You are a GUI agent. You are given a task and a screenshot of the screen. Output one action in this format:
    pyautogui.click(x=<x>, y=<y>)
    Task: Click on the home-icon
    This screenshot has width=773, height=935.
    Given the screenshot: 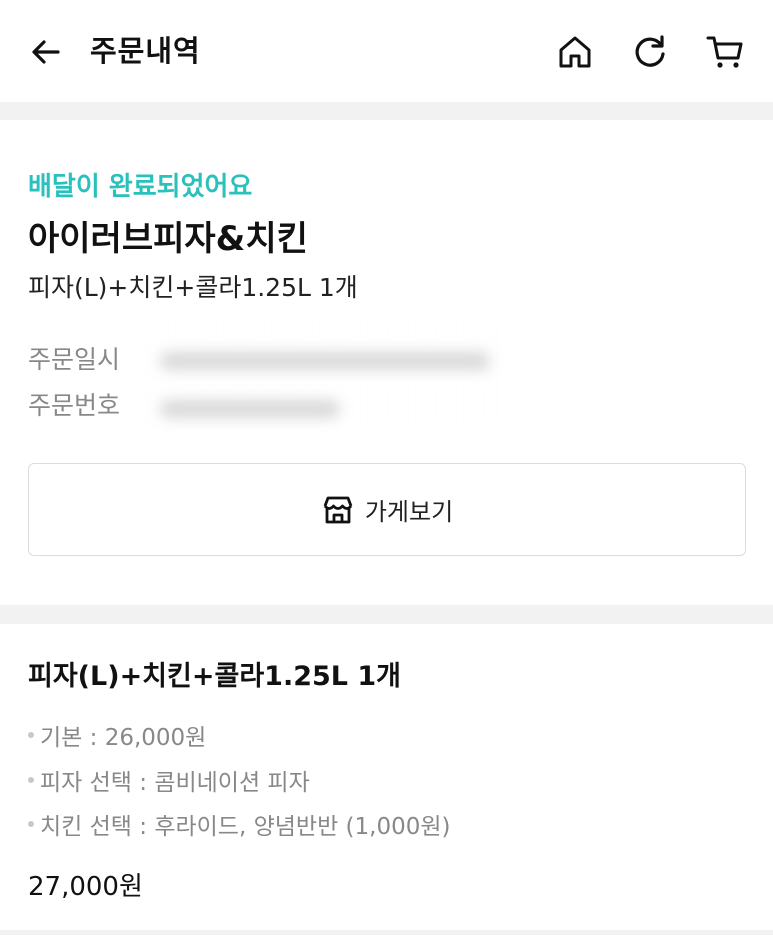 What is the action you would take?
    pyautogui.click(x=575, y=52)
    